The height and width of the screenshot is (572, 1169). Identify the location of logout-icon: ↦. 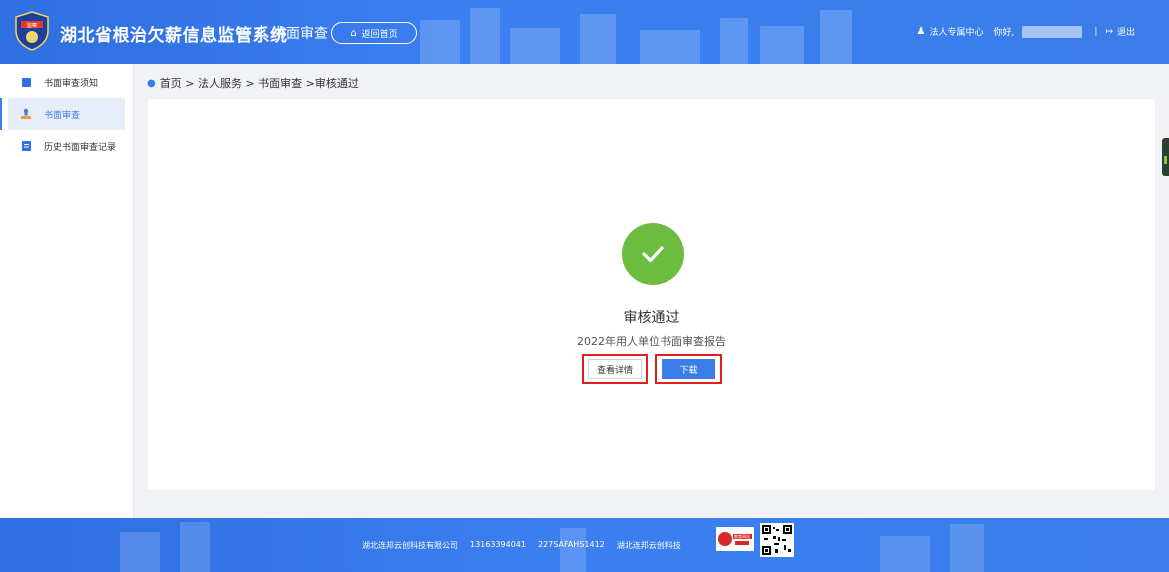
(1109, 32).